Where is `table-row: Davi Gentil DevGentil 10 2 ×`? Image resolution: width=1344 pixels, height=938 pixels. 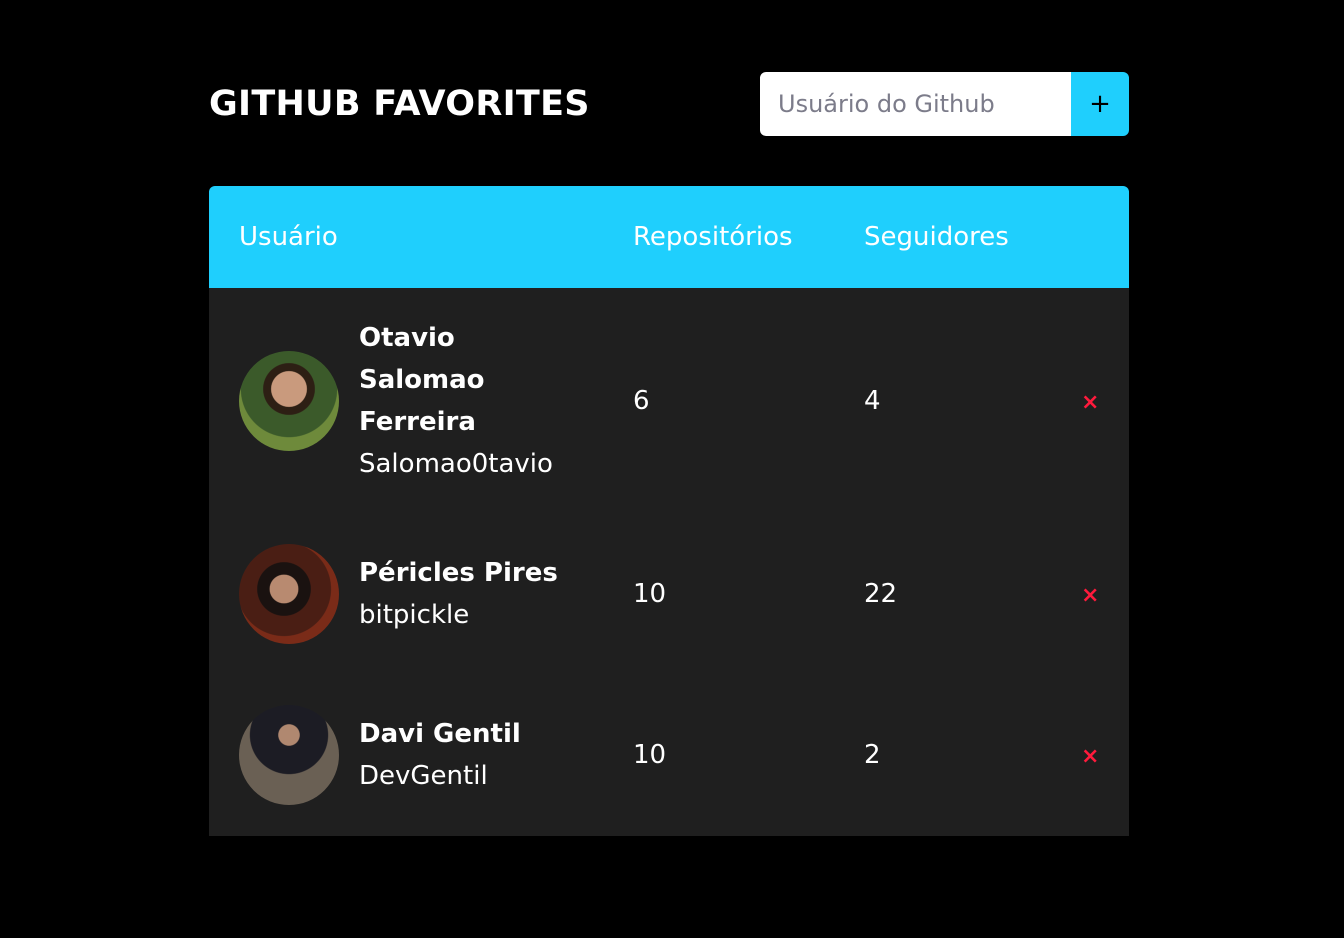
table-row: Davi Gentil DevGentil 10 2 × is located at coordinates (669, 755).